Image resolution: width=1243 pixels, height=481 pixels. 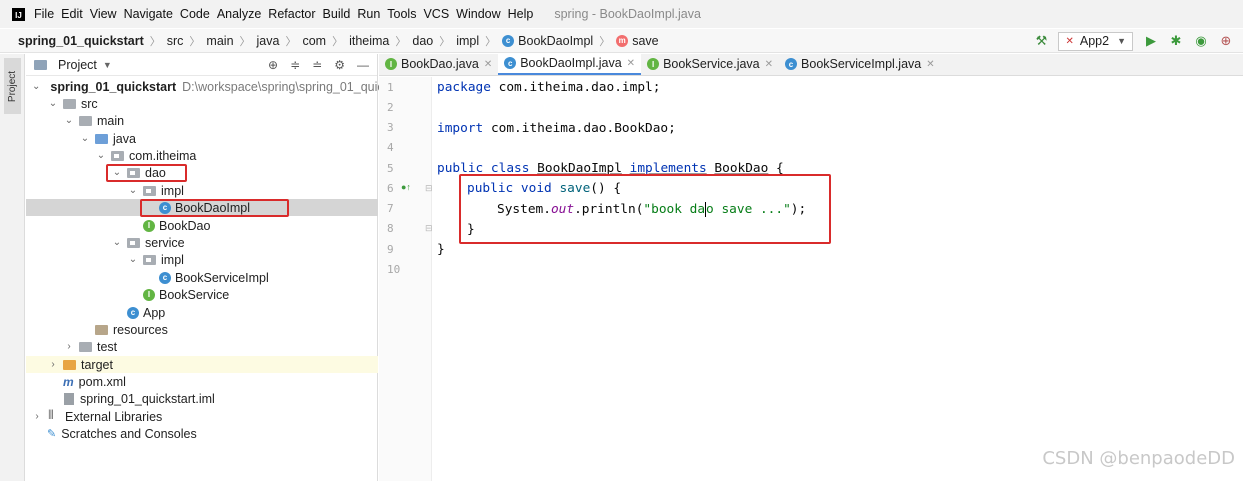 What do you see at coordinates (72, 14) in the screenshot?
I see `menu-edit: Edit` at bounding box center [72, 14].